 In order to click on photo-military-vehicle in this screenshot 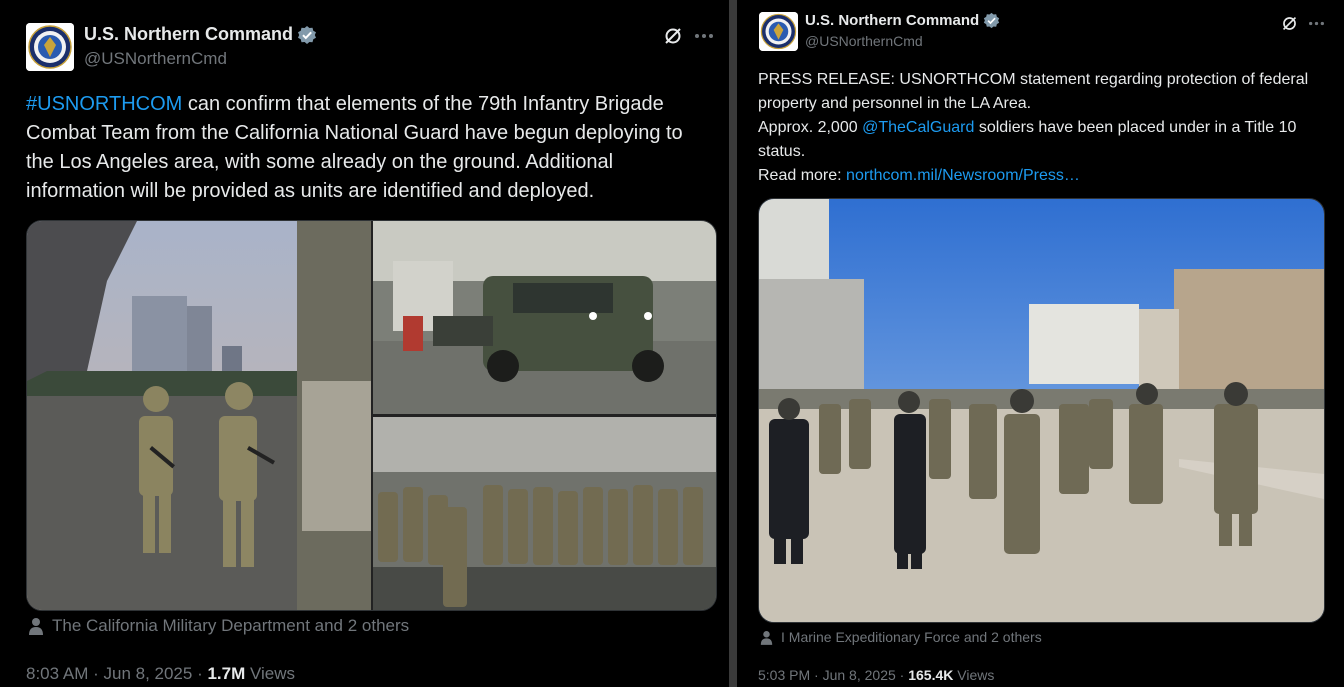, I will do `click(544, 317)`.